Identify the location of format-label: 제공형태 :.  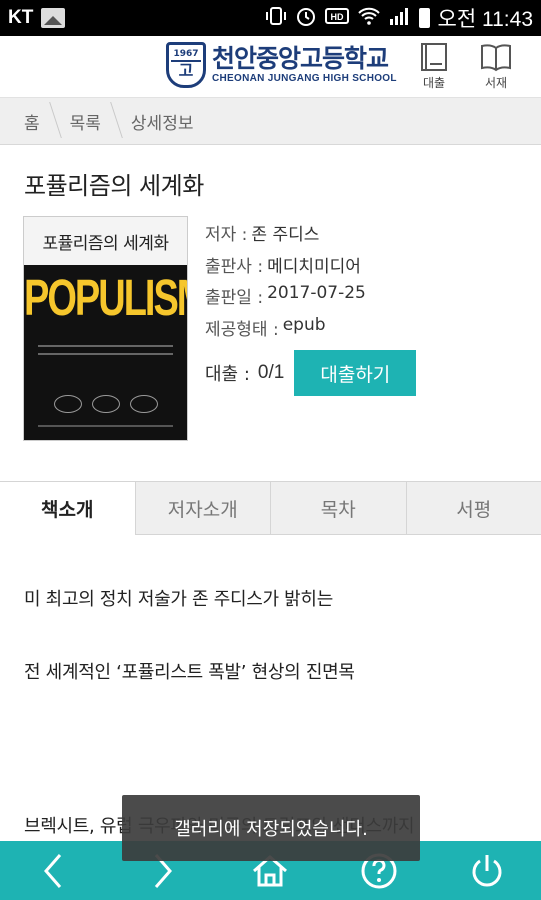
(242, 329).